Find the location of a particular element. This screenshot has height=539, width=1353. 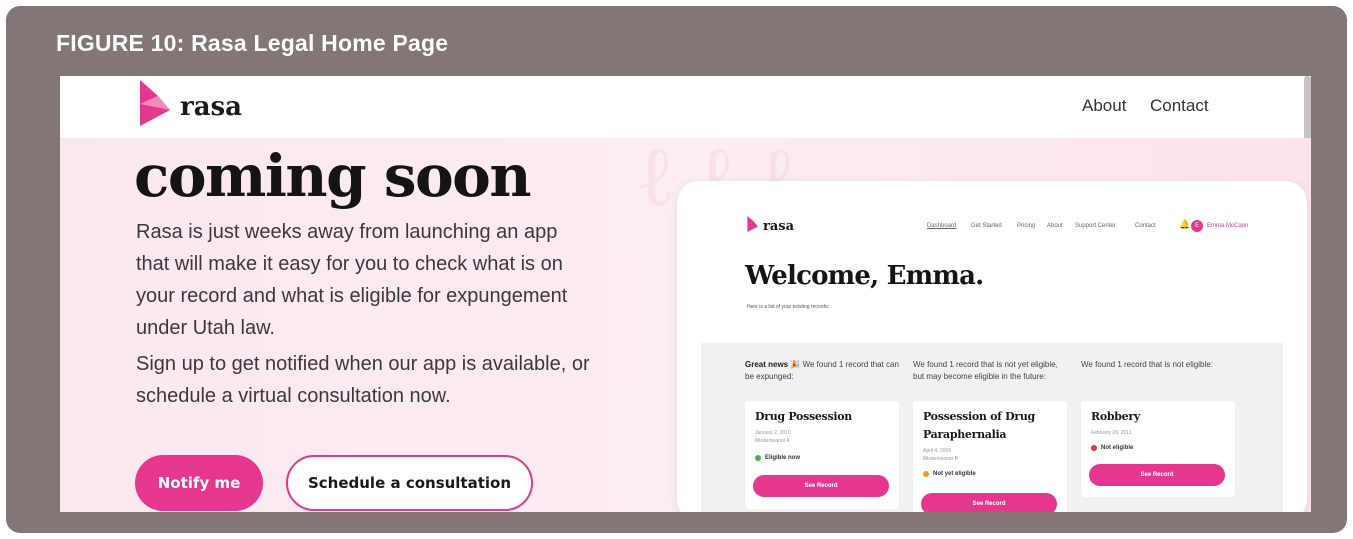

app-user-name: Emma McCann is located at coordinates (1228, 226).